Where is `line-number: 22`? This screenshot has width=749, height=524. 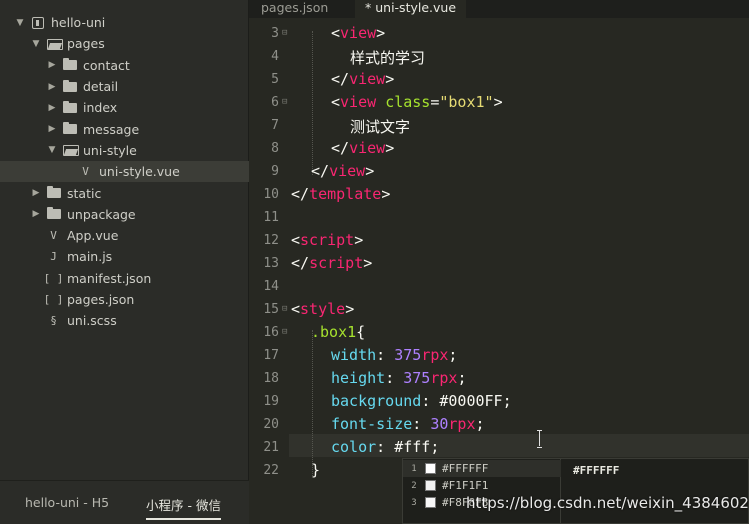
line-number: 22 is located at coordinates (271, 470).